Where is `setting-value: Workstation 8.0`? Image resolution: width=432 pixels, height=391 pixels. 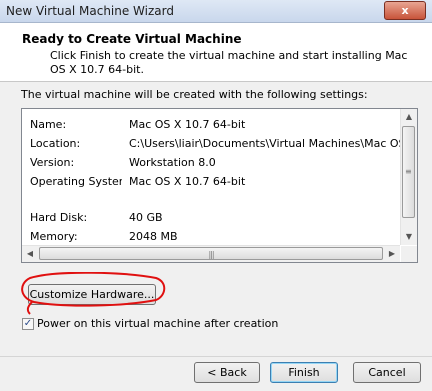
setting-value: Workstation 8.0 is located at coordinates (172, 162).